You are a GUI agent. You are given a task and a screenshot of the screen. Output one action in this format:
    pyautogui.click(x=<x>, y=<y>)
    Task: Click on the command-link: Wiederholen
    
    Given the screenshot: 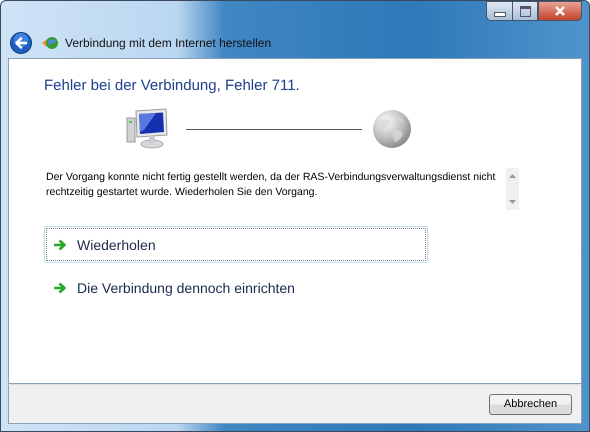 What is the action you would take?
    pyautogui.click(x=236, y=244)
    